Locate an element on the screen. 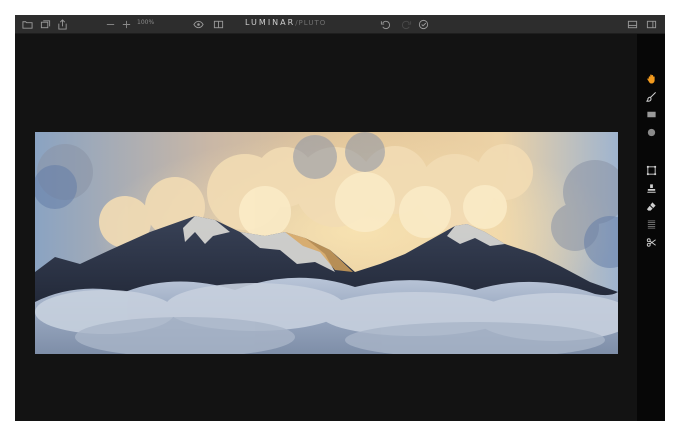 Image resolution: width=680 pixels, height=436 pixels. export-icon is located at coordinates (62, 24).